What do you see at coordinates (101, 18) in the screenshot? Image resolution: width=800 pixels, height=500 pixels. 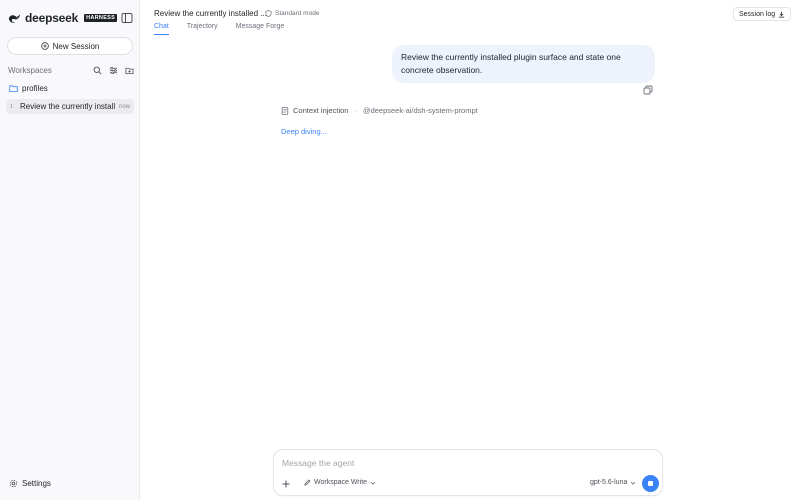 I see `brand-badge: HARNESS` at bounding box center [101, 18].